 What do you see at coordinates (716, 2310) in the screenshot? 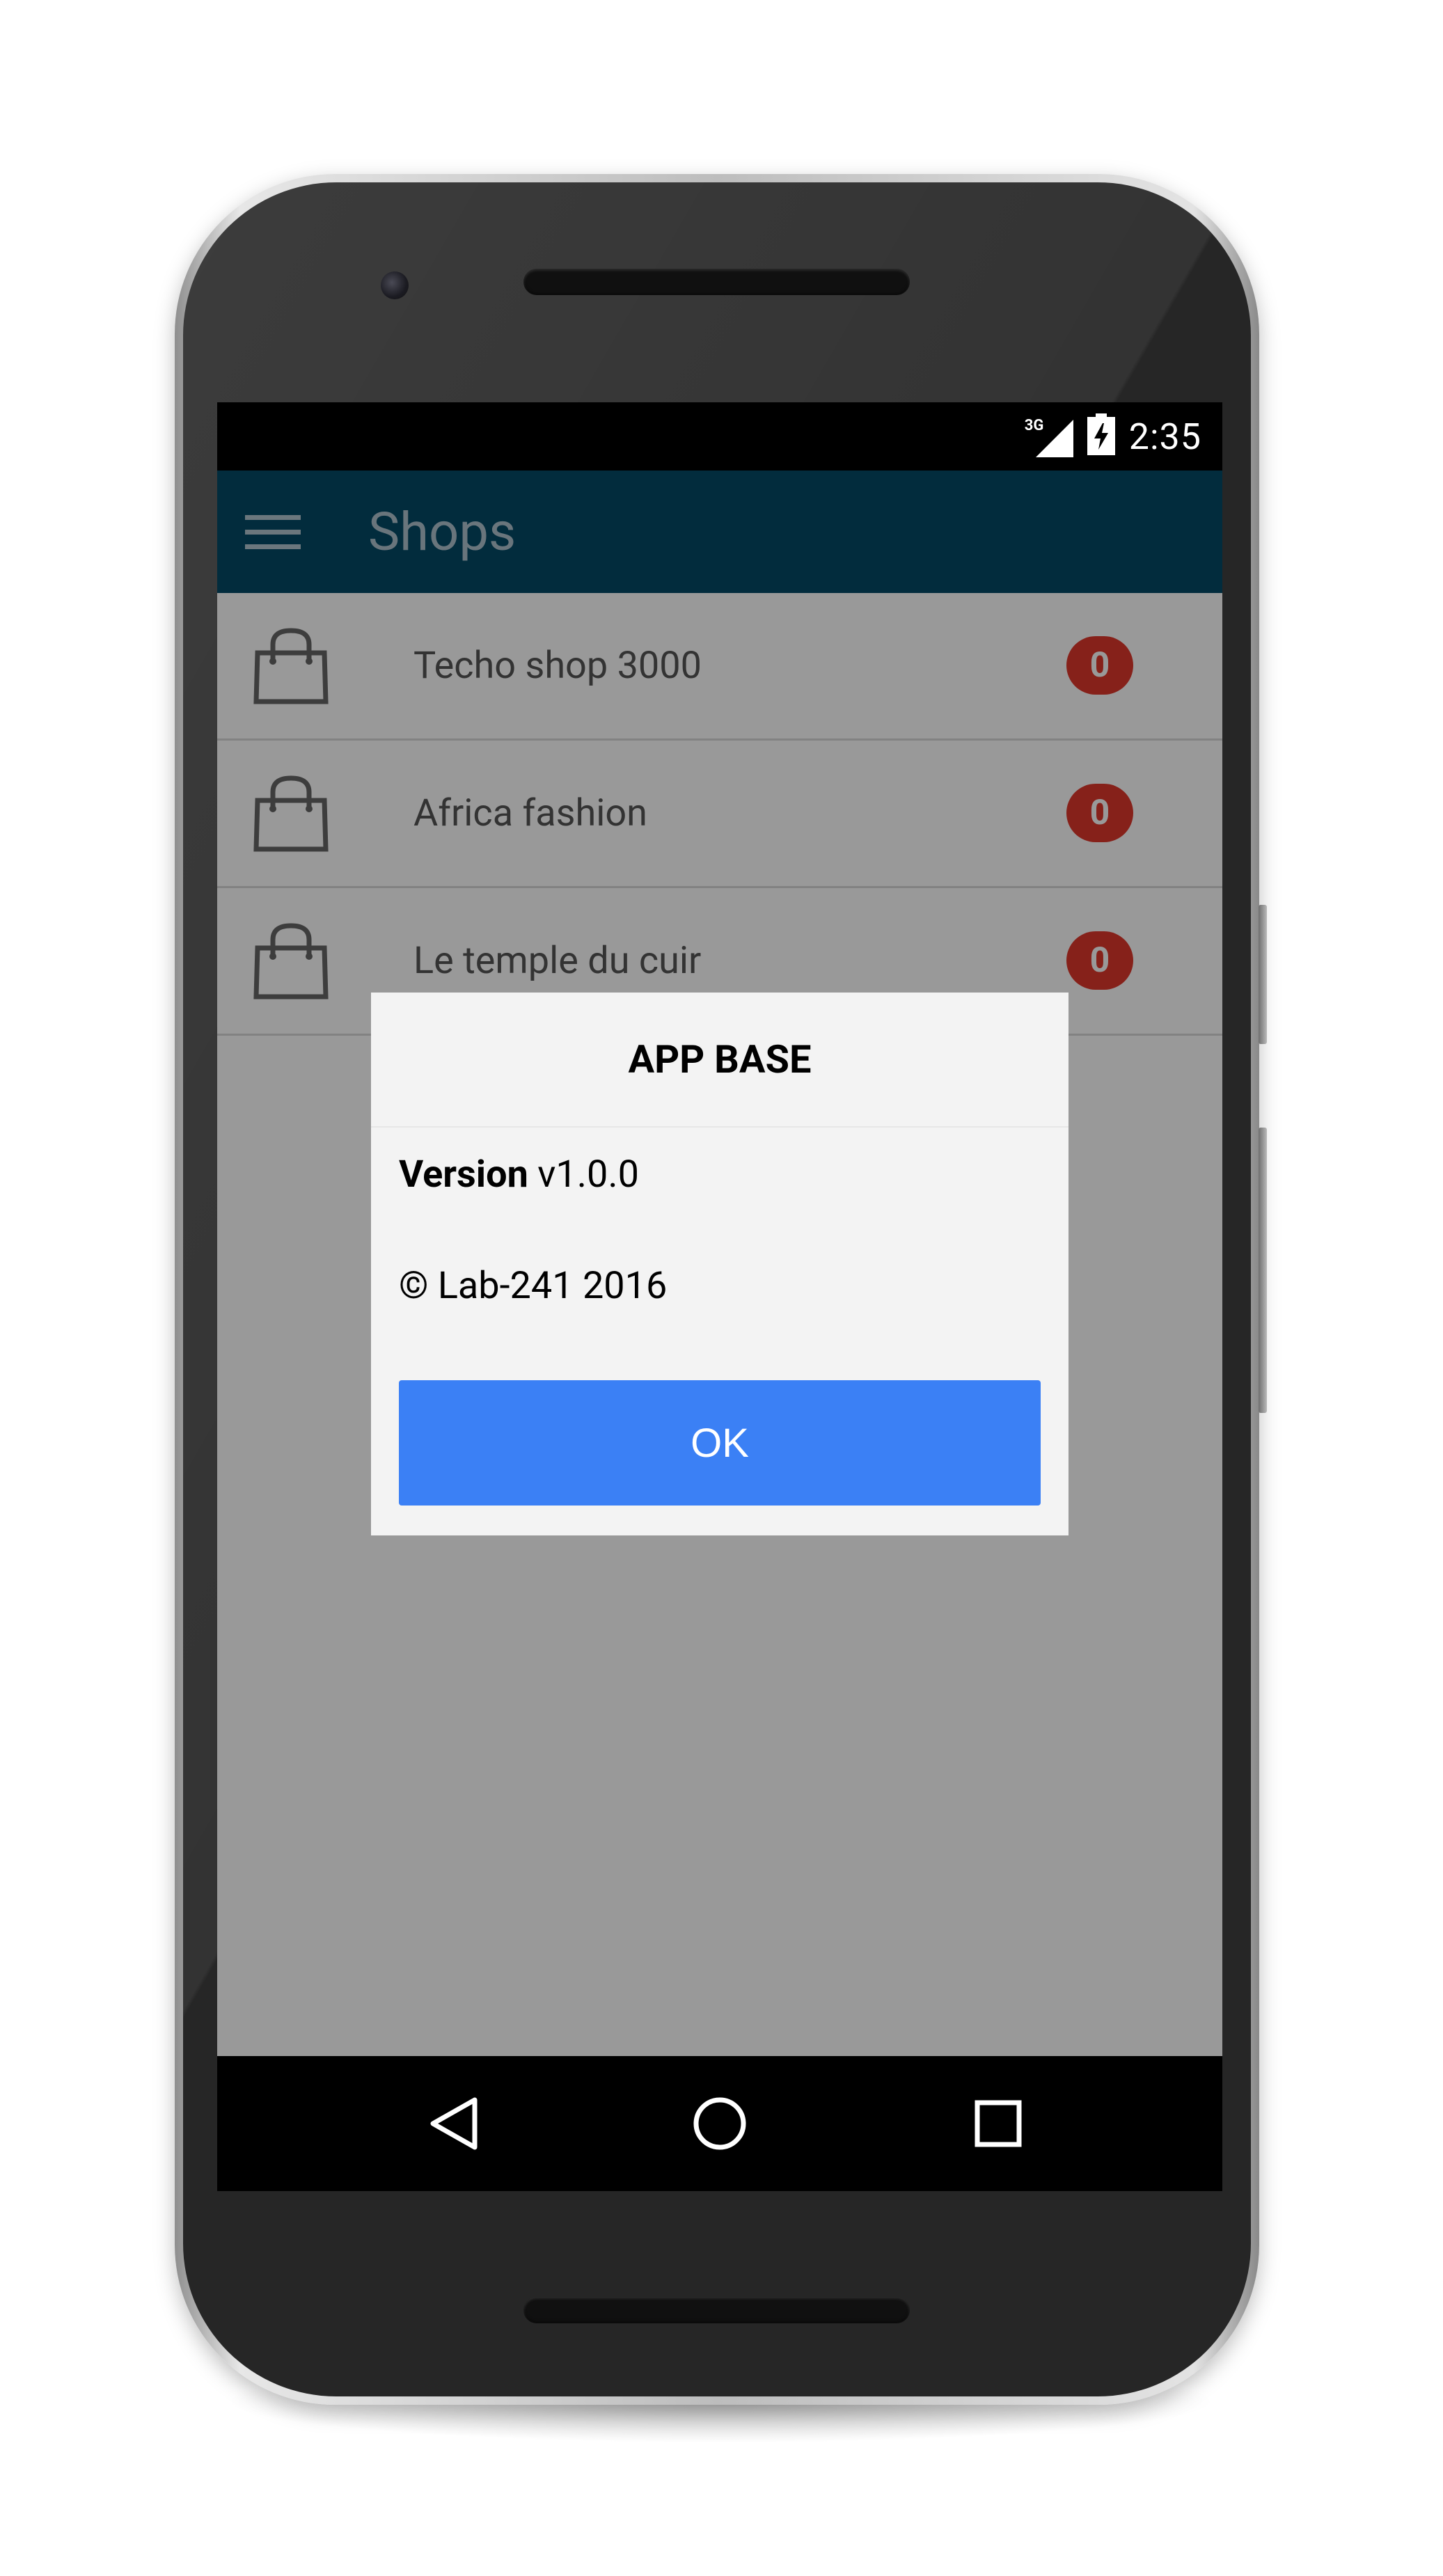
I see `bottom-speaker` at bounding box center [716, 2310].